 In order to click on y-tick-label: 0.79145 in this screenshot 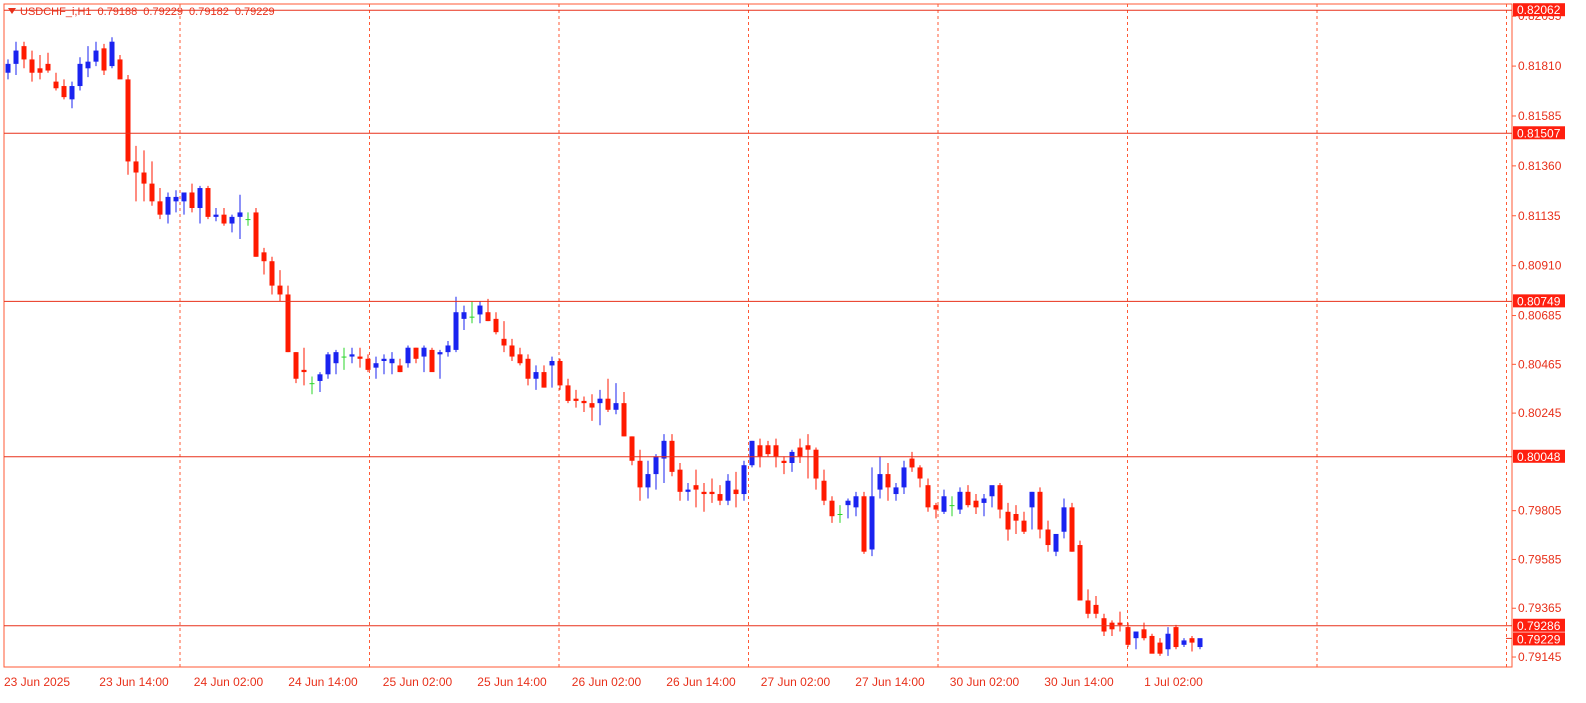, I will do `click(1540, 657)`.